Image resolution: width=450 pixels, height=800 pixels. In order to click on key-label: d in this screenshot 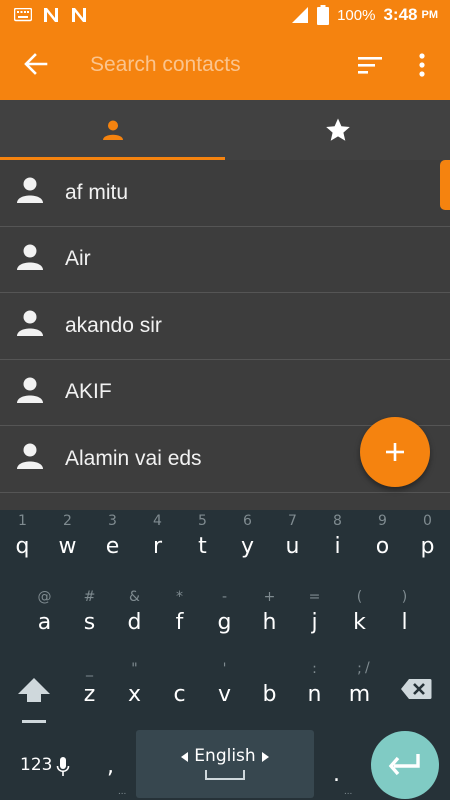, I will do `click(134, 622)`.